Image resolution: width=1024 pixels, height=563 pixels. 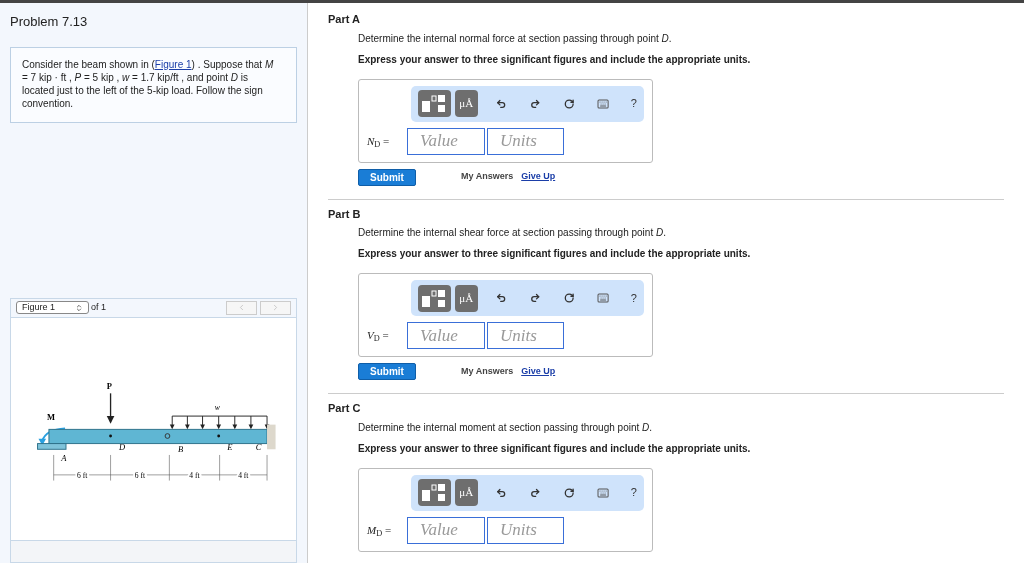 I want to click on label-w: w, so click(x=217, y=407).